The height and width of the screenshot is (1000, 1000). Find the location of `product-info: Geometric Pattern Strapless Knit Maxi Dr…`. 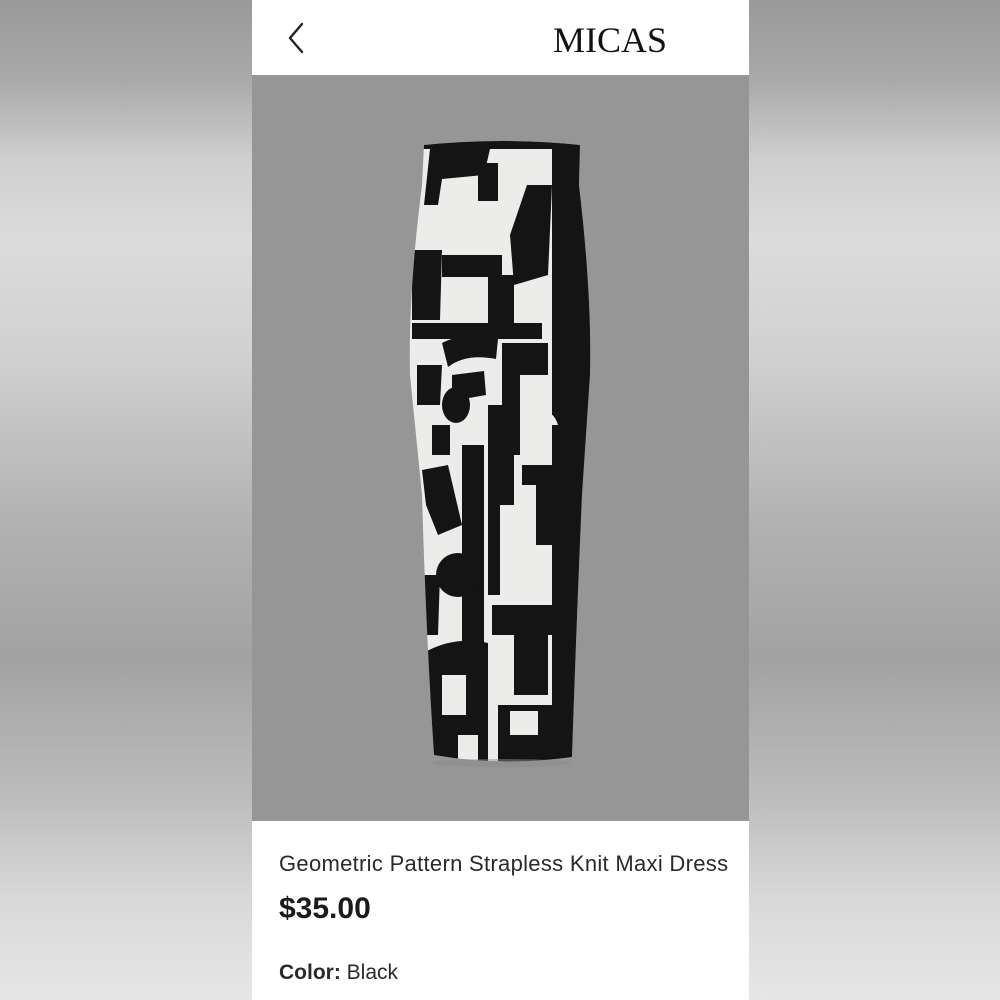

product-info: Geometric Pattern Strapless Knit Maxi Dr… is located at coordinates (500, 910).